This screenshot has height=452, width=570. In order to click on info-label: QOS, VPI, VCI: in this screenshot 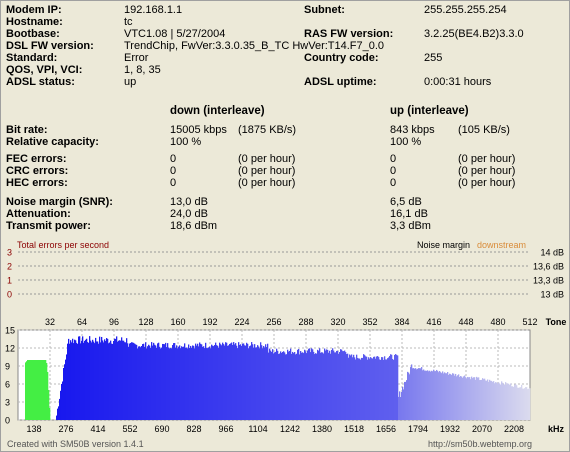, I will do `click(44, 70)`.